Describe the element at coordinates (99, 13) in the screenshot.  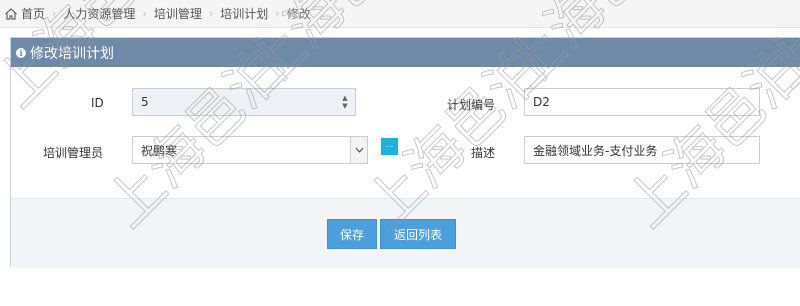
I see `breadcrumb-hr-management: 人力资源管理` at that location.